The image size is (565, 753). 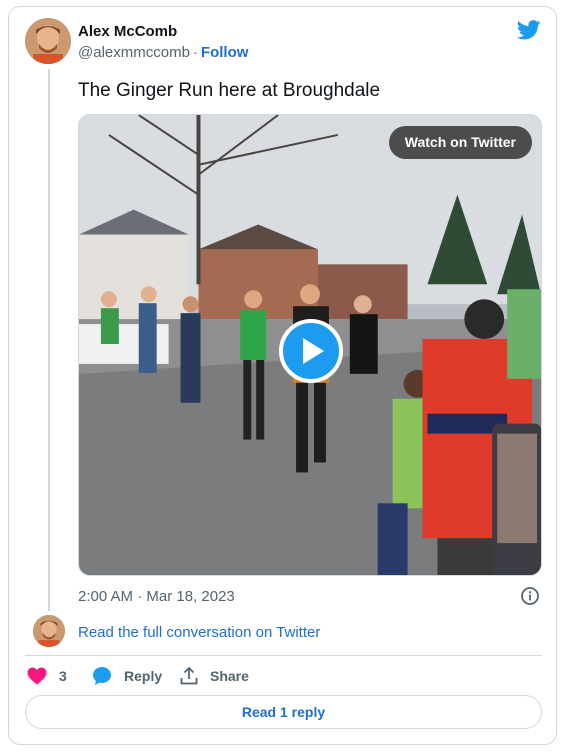 What do you see at coordinates (313, 351) in the screenshot?
I see `play-icon` at bounding box center [313, 351].